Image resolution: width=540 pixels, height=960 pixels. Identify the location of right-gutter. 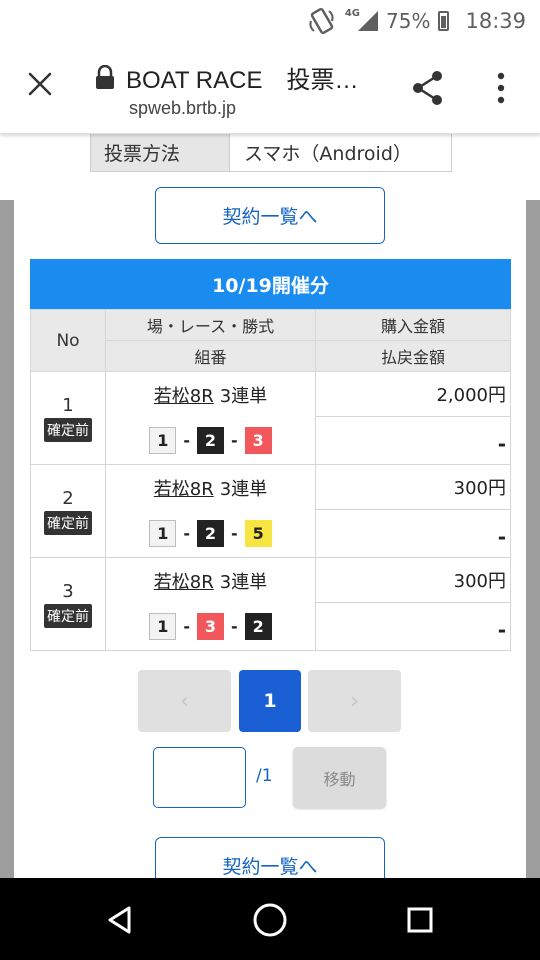
(533, 539).